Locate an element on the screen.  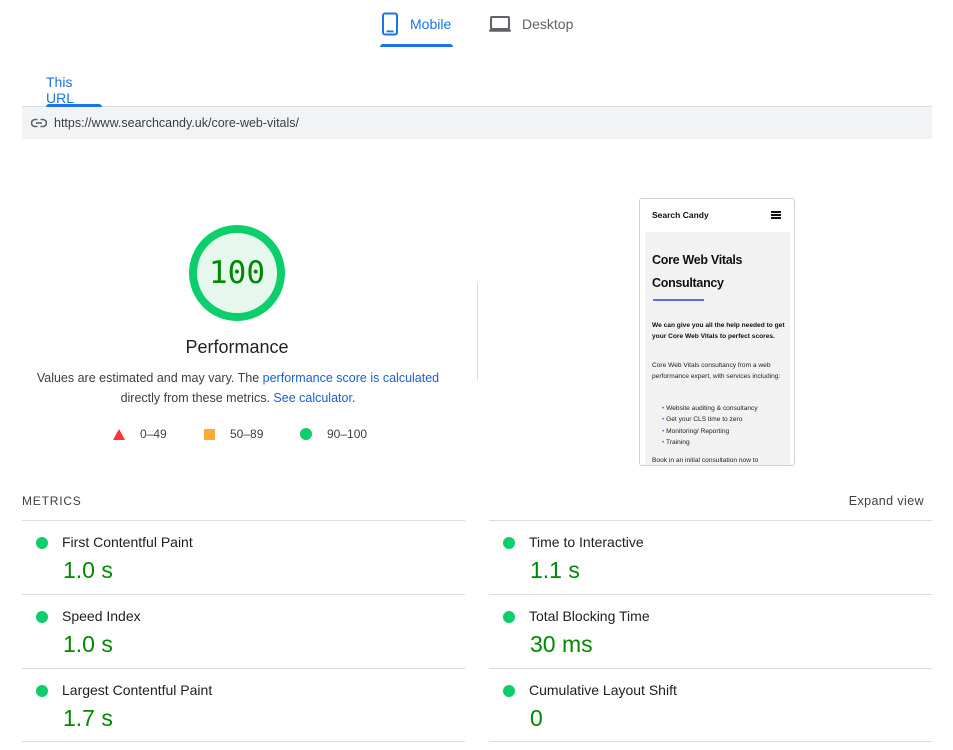
metric-speed-index: Speed Index 1.0 s is located at coordinates (243, 631).